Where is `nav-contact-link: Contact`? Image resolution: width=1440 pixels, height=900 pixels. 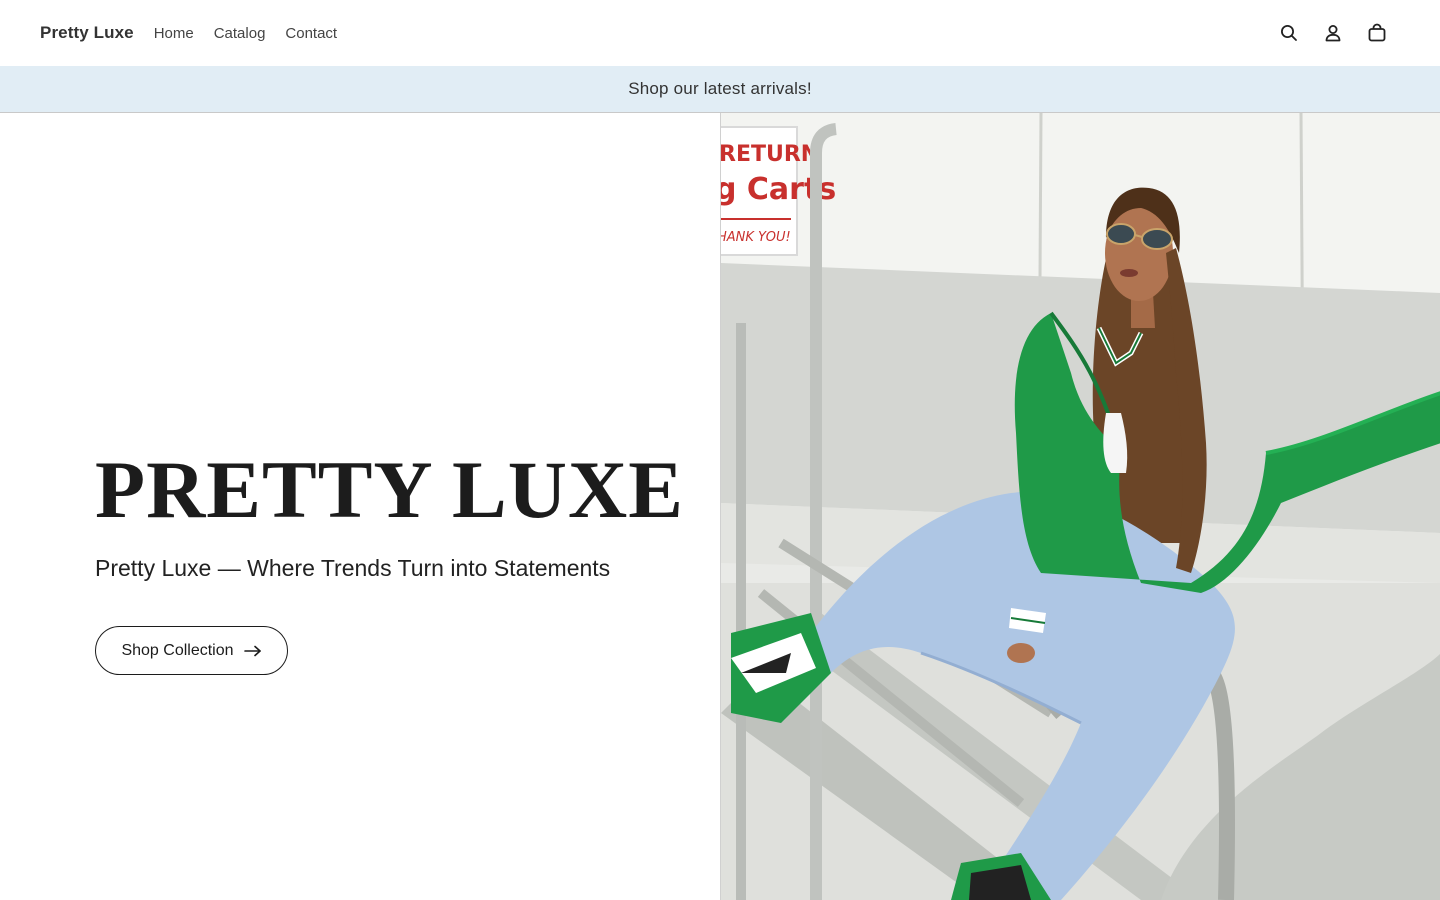 nav-contact-link: Contact is located at coordinates (311, 33).